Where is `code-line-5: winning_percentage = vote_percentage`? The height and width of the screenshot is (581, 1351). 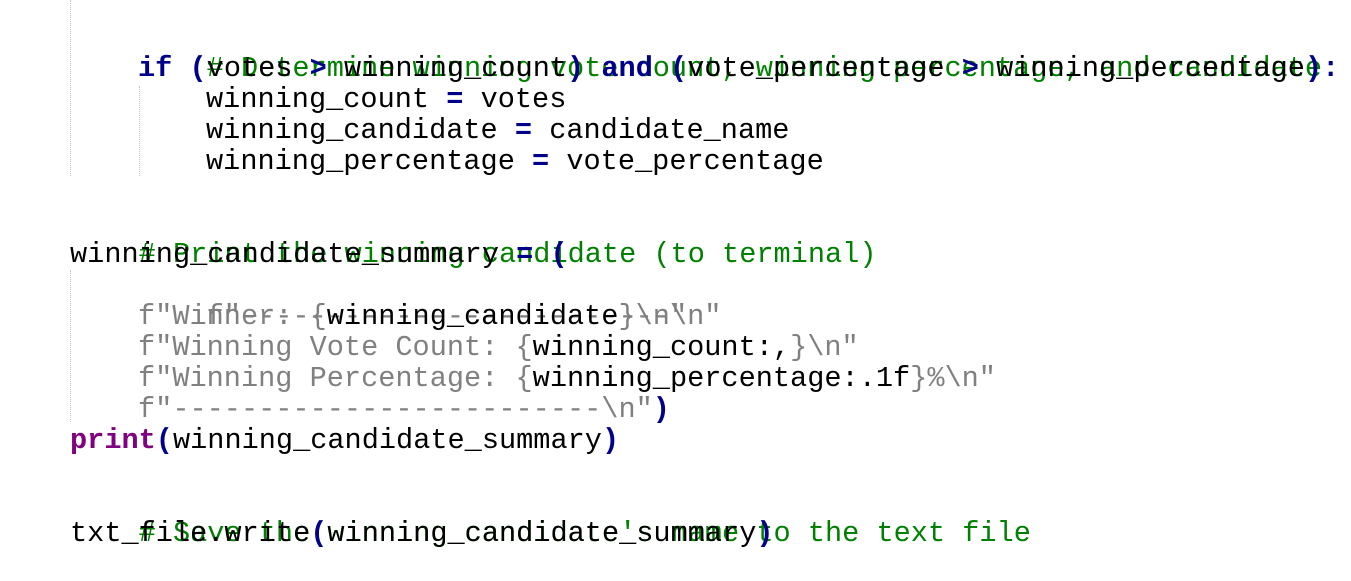 code-line-5: winning_percentage = vote_percentage is located at coordinates (515, 161).